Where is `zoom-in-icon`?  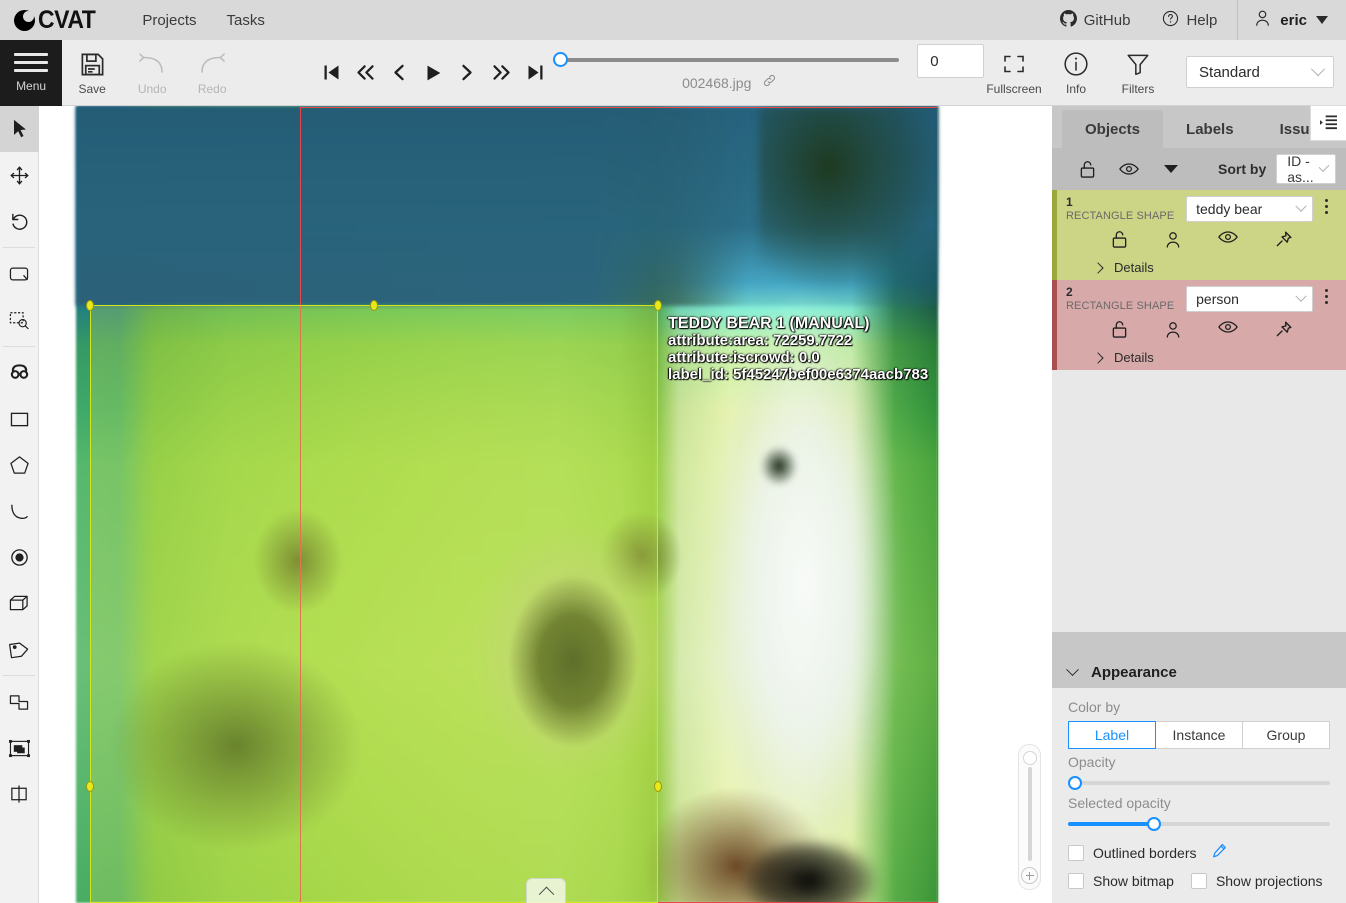 zoom-in-icon is located at coordinates (1029, 875).